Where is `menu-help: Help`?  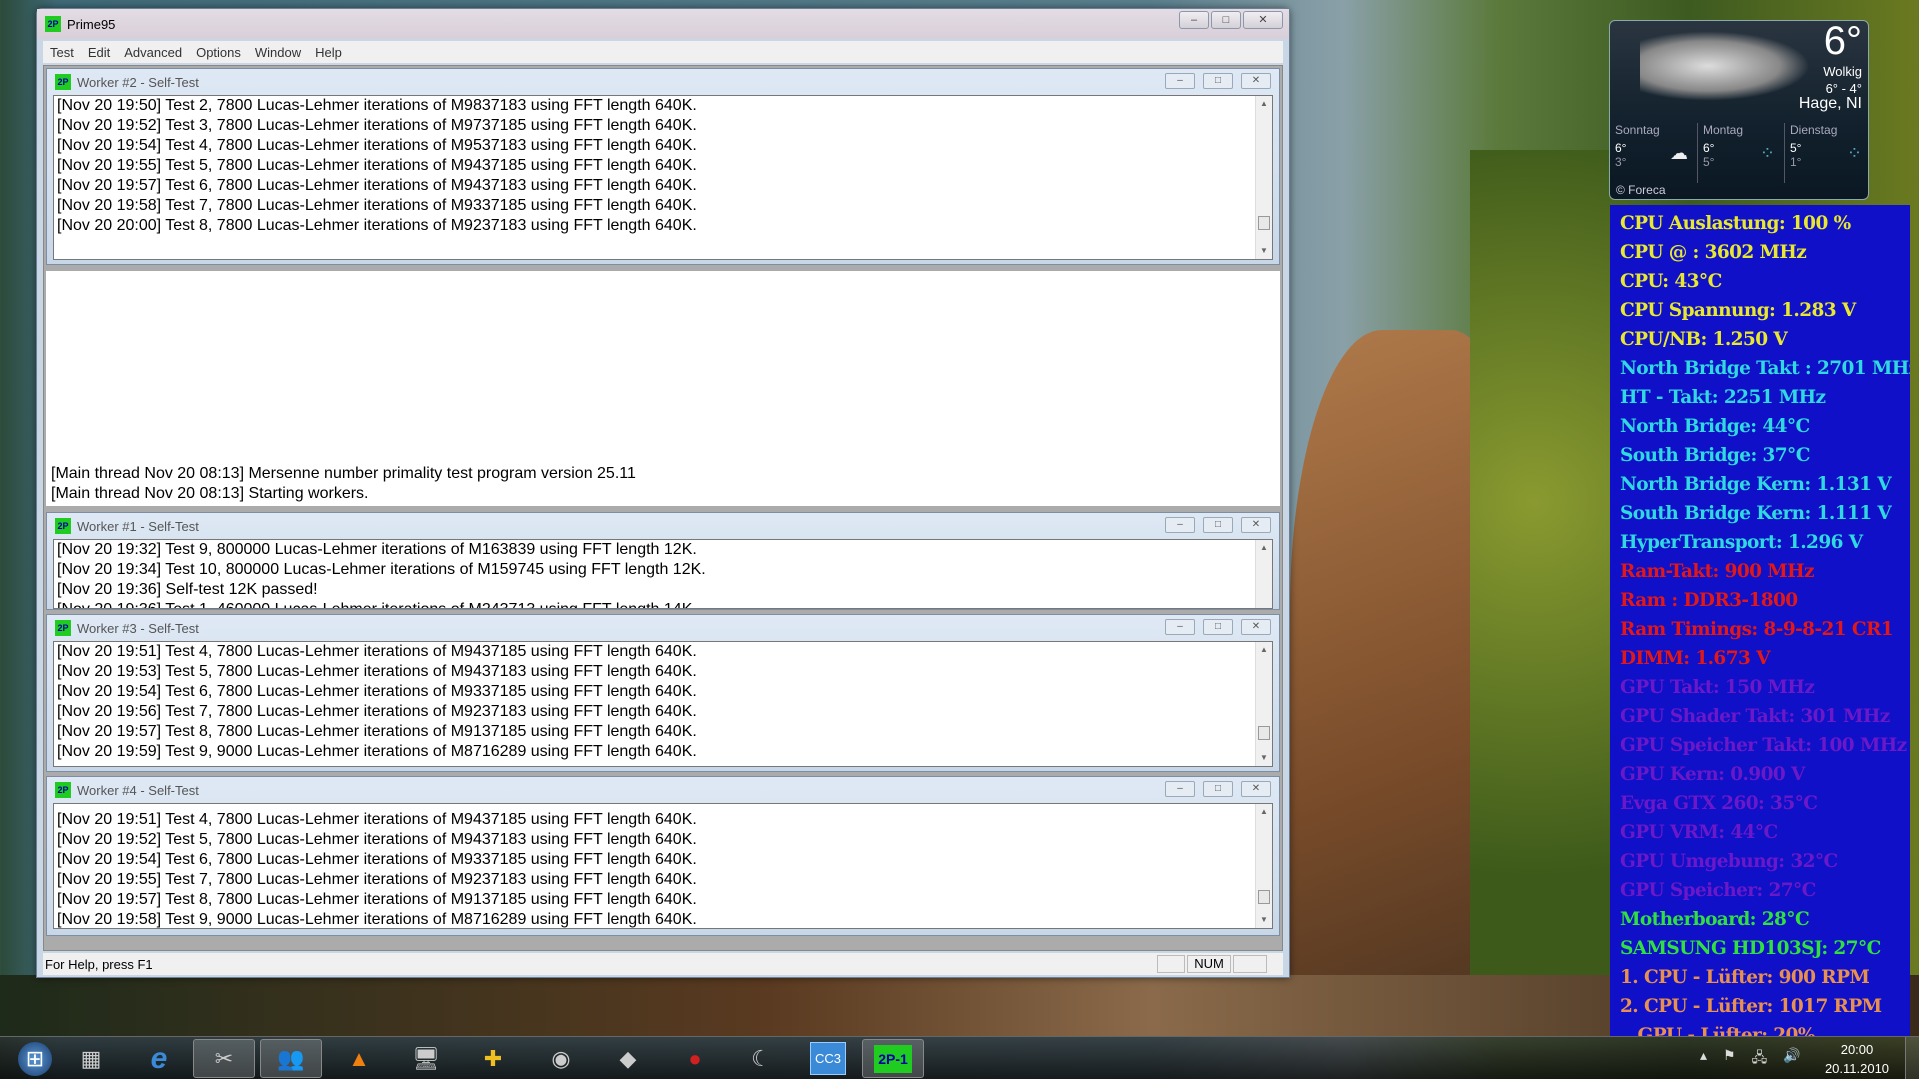
menu-help: Help is located at coordinates (328, 52).